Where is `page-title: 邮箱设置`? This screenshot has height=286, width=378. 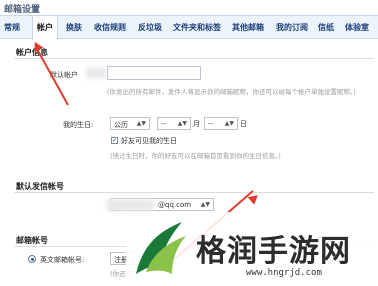 page-title: 邮箱设置 is located at coordinates (22, 10).